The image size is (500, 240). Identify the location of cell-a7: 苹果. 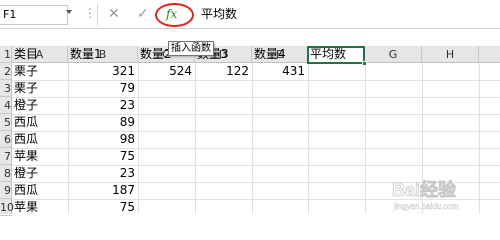
(26, 156).